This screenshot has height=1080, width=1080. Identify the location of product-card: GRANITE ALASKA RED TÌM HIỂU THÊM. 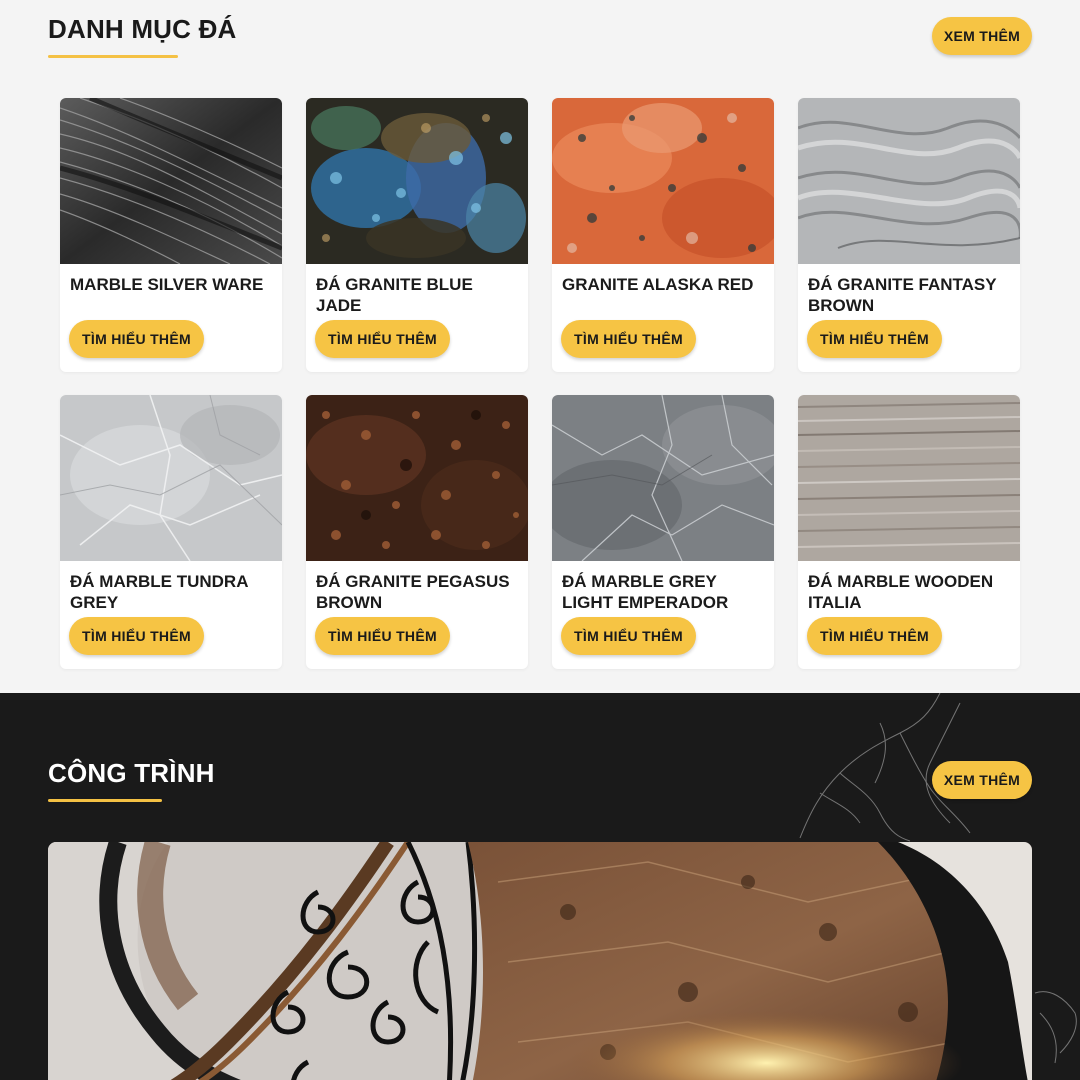
(663, 235).